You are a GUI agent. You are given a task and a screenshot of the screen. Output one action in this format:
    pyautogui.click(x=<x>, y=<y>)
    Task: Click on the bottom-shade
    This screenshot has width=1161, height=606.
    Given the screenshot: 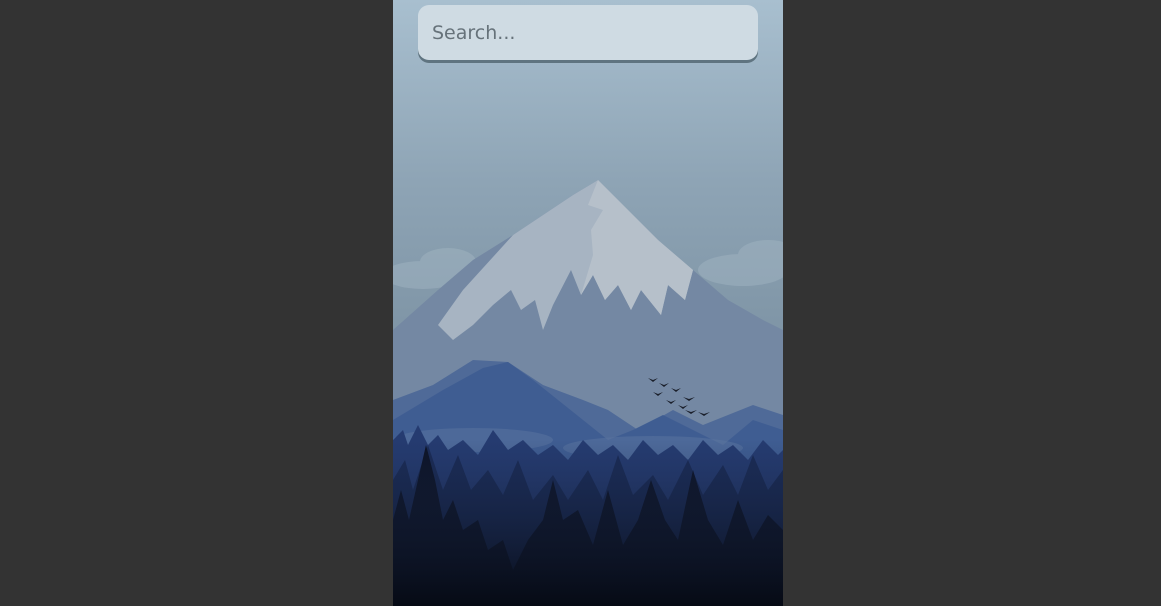 What is the action you would take?
    pyautogui.click(x=588, y=523)
    